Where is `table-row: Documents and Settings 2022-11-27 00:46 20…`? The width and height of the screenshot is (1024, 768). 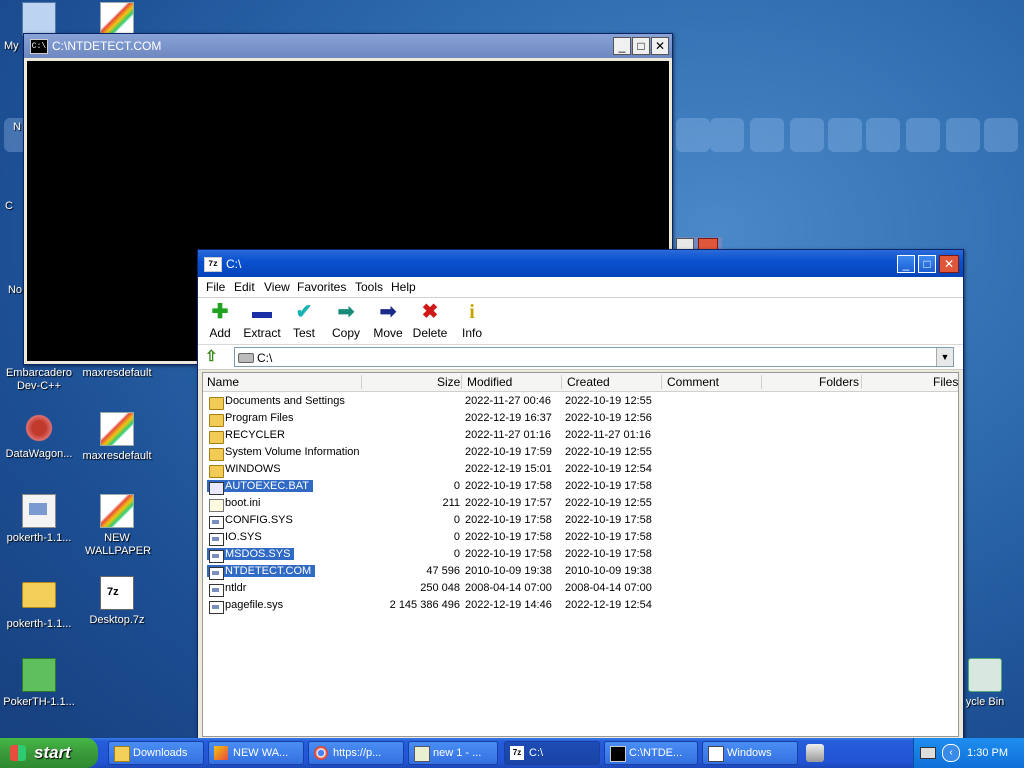 table-row: Documents and Settings 2022-11-27 00:46 20… is located at coordinates (580, 401).